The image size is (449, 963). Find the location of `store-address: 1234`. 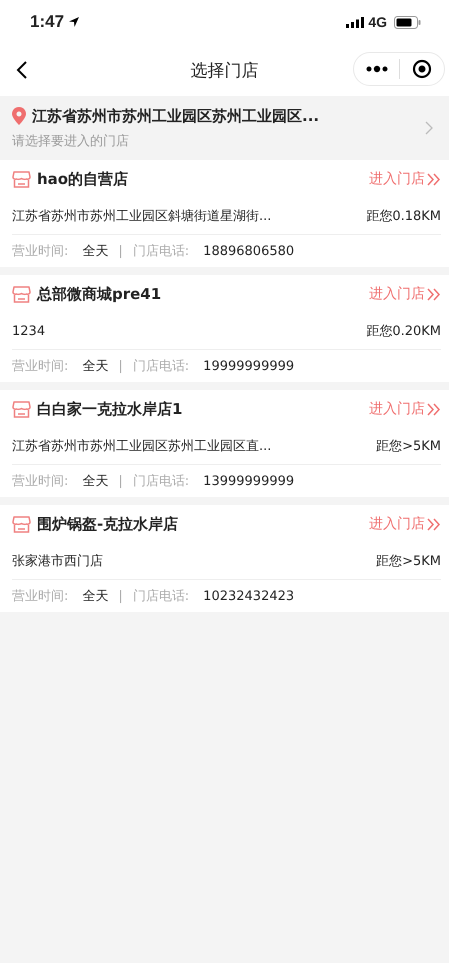

store-address: 1234 is located at coordinates (29, 331).